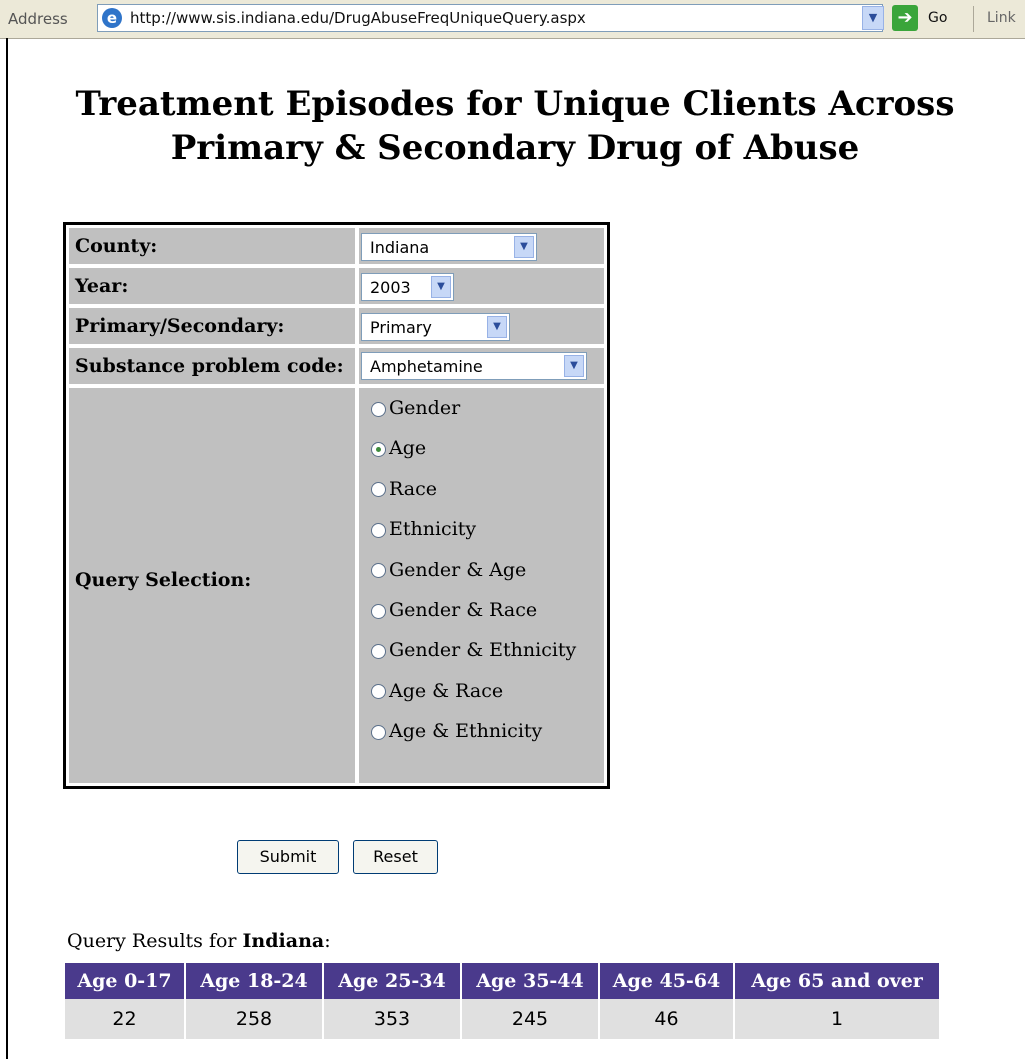  What do you see at coordinates (393, 1019) in the screenshot?
I see `results-value-cell: 353` at bounding box center [393, 1019].